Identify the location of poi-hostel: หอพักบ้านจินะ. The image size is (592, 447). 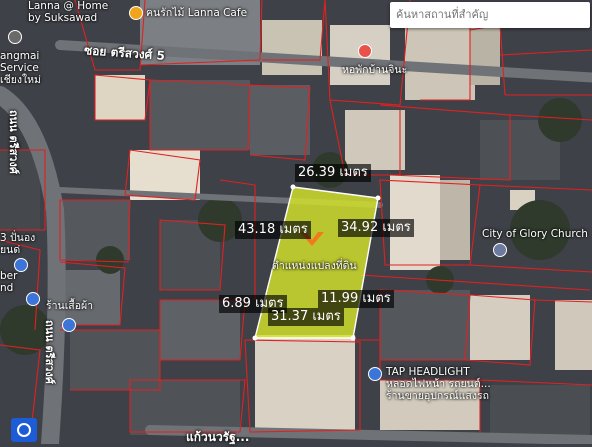
(374, 70).